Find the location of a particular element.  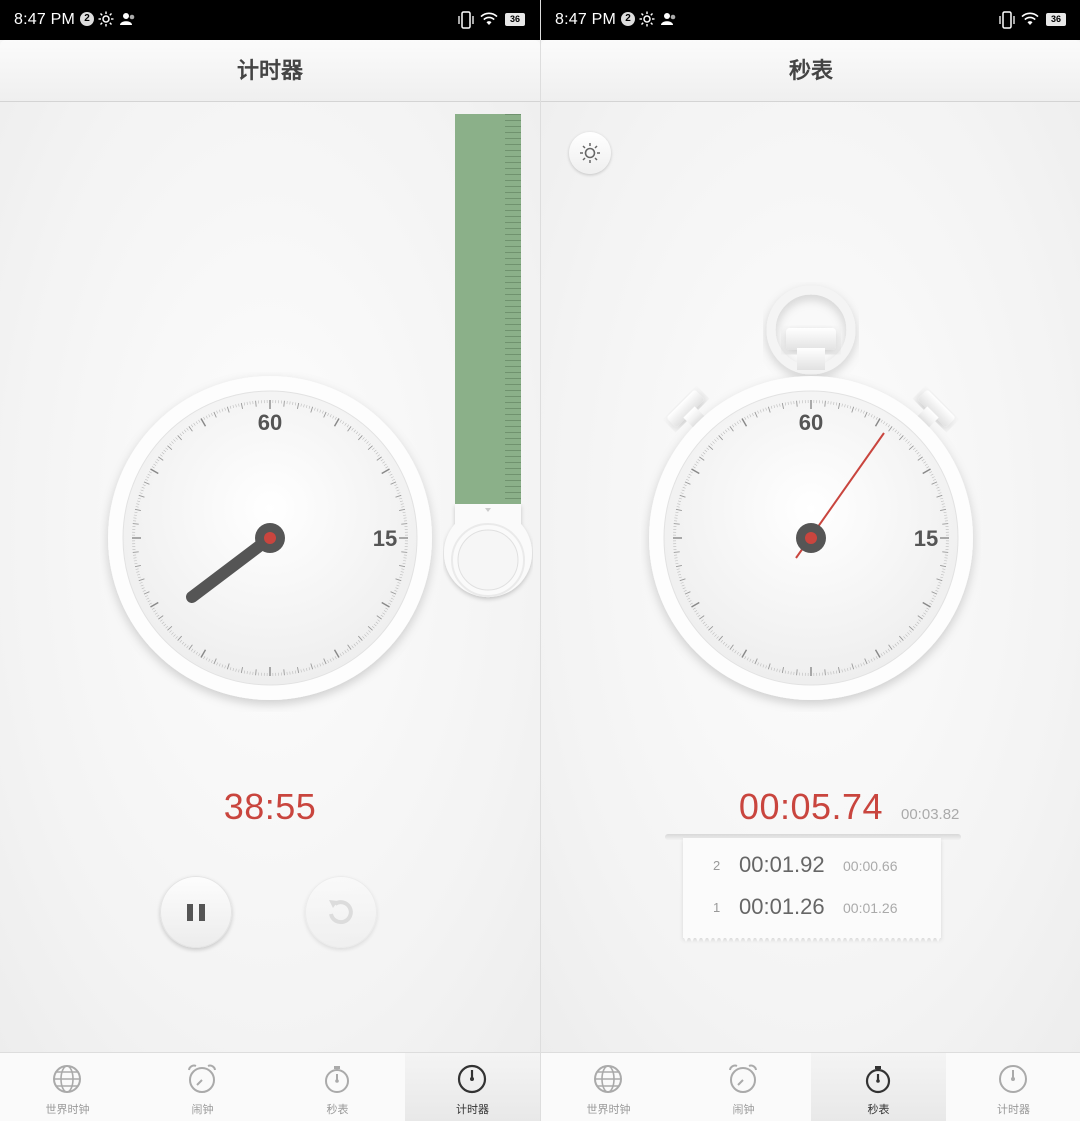

lap-time: 00:01.92 is located at coordinates (782, 864).